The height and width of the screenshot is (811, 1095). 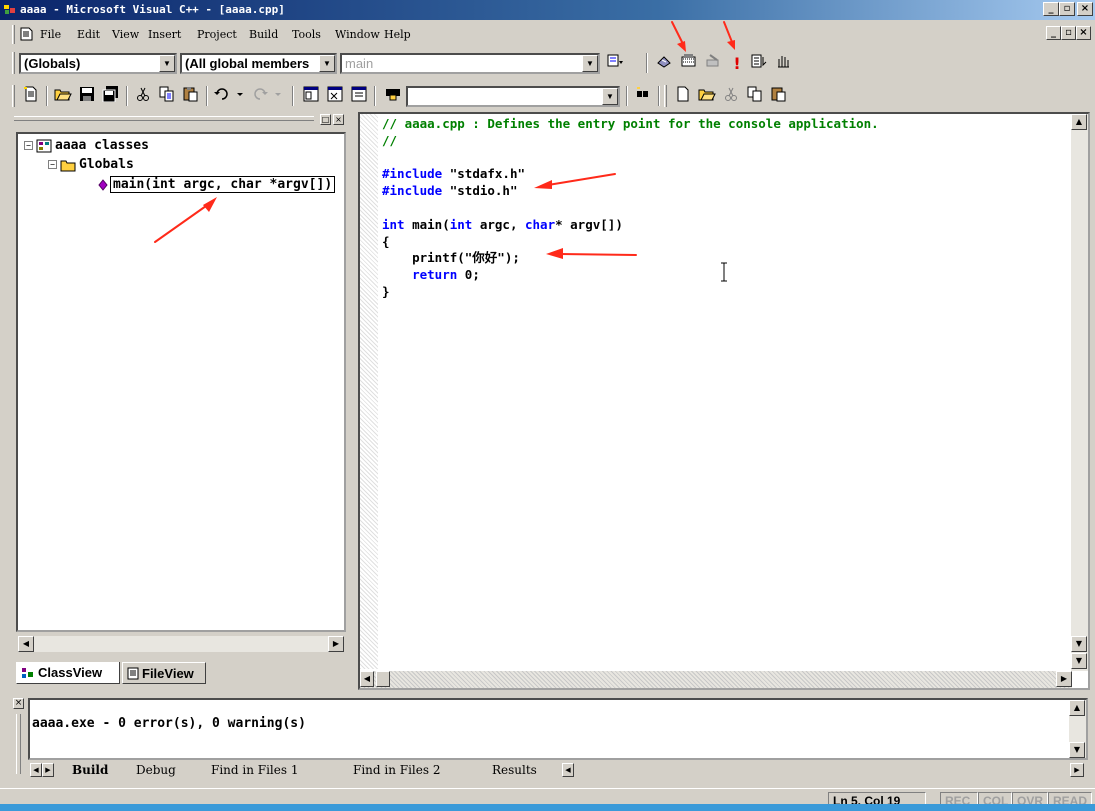 What do you see at coordinates (263, 34) in the screenshot?
I see `menu-build: Build` at bounding box center [263, 34].